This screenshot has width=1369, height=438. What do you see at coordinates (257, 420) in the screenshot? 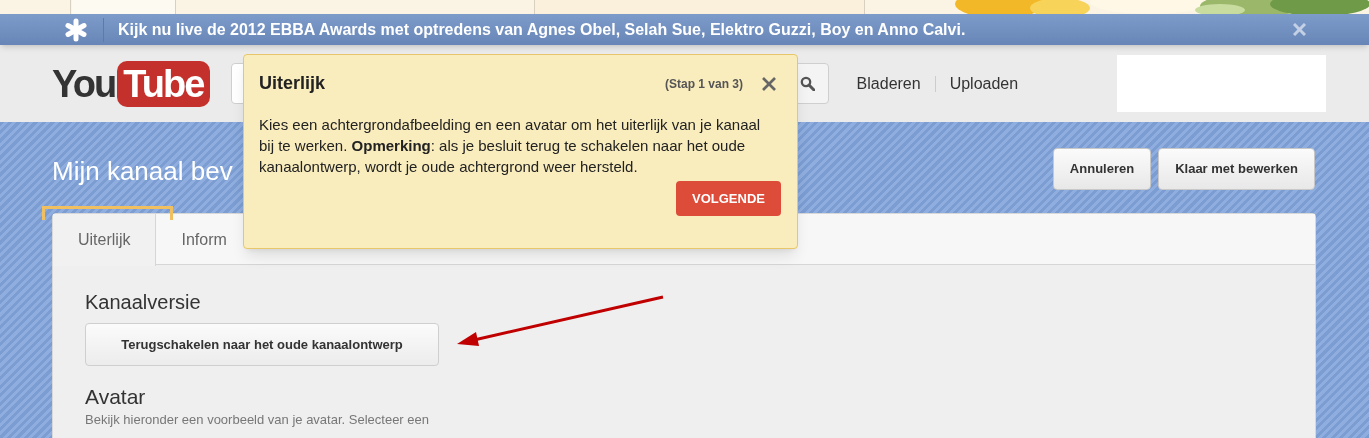
I see `description-text: Bekijk hieronder een voorbeeld van je avatar. Selecteer een` at bounding box center [257, 420].